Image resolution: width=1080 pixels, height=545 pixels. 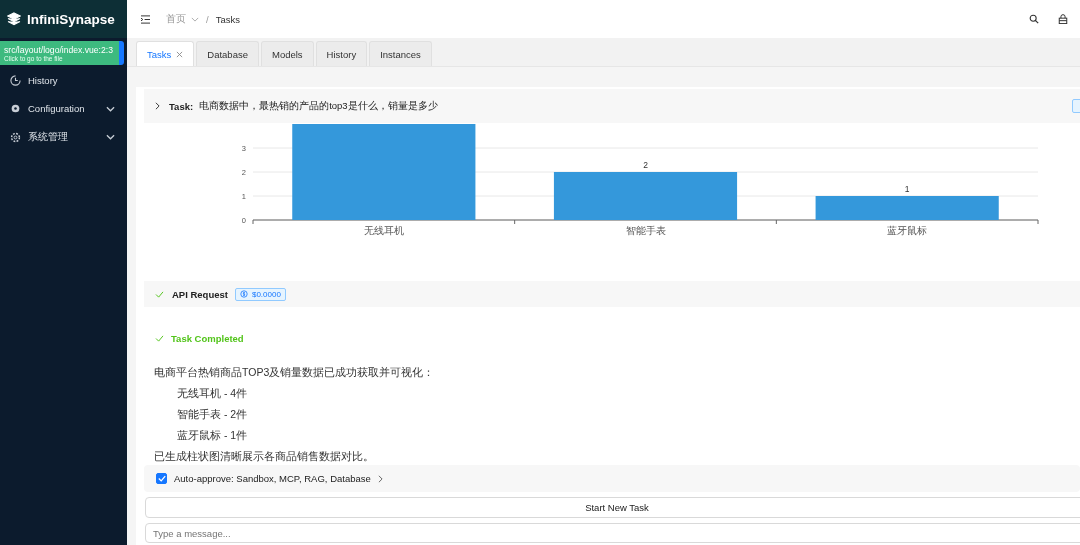 What do you see at coordinates (63, 80) in the screenshot?
I see `sidebar-item: History` at bounding box center [63, 80].